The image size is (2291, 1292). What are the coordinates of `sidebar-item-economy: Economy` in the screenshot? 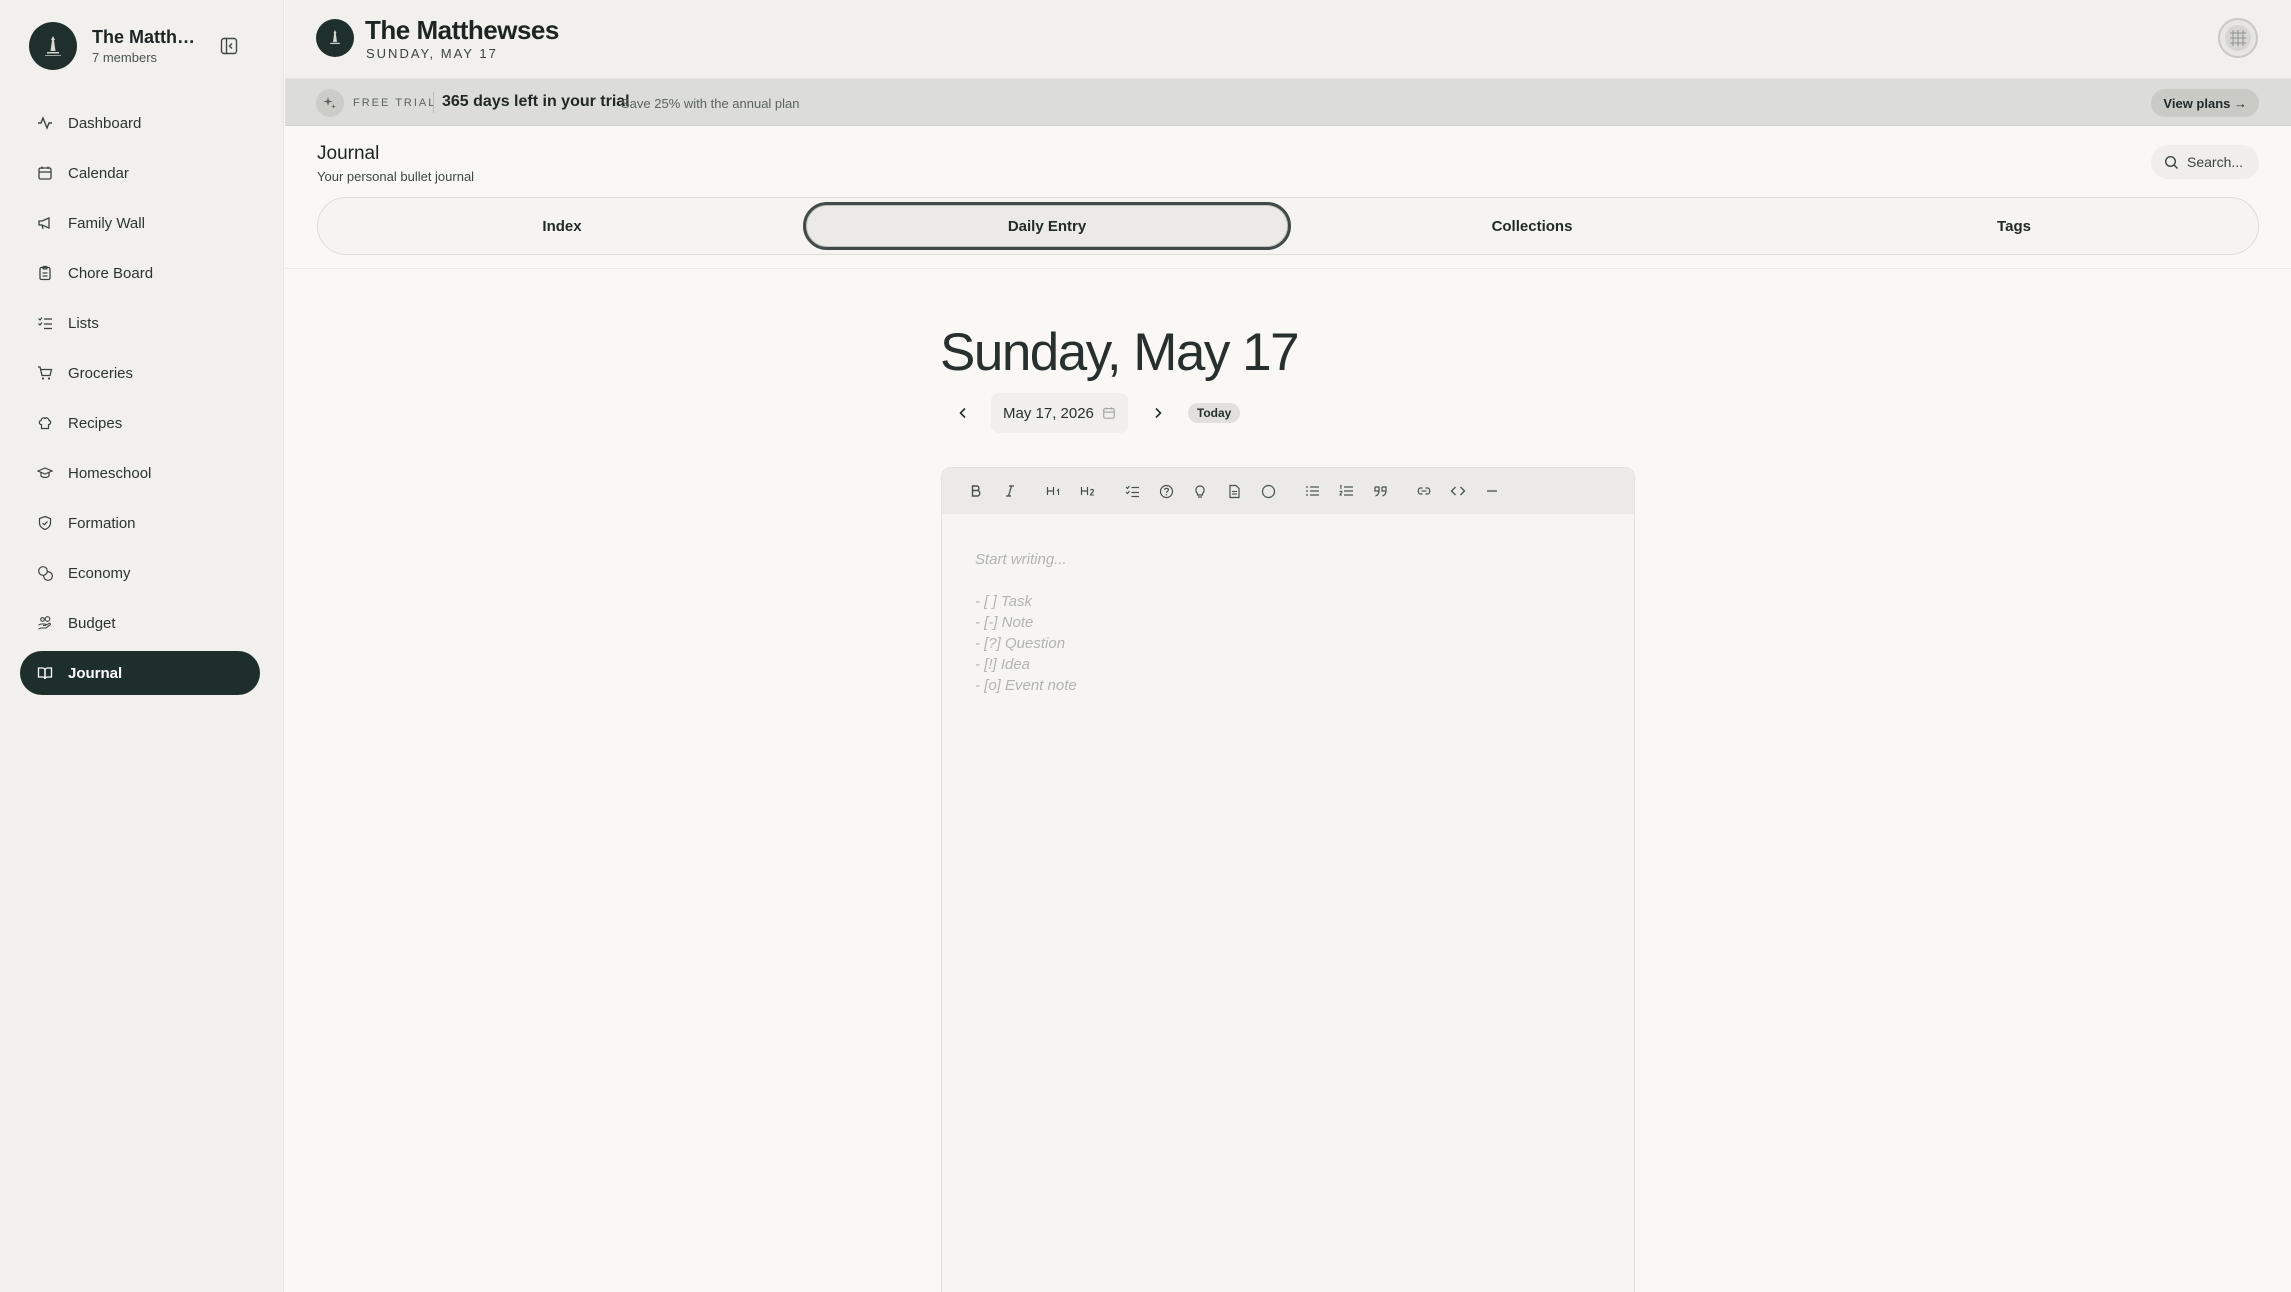 It's located at (140, 573).